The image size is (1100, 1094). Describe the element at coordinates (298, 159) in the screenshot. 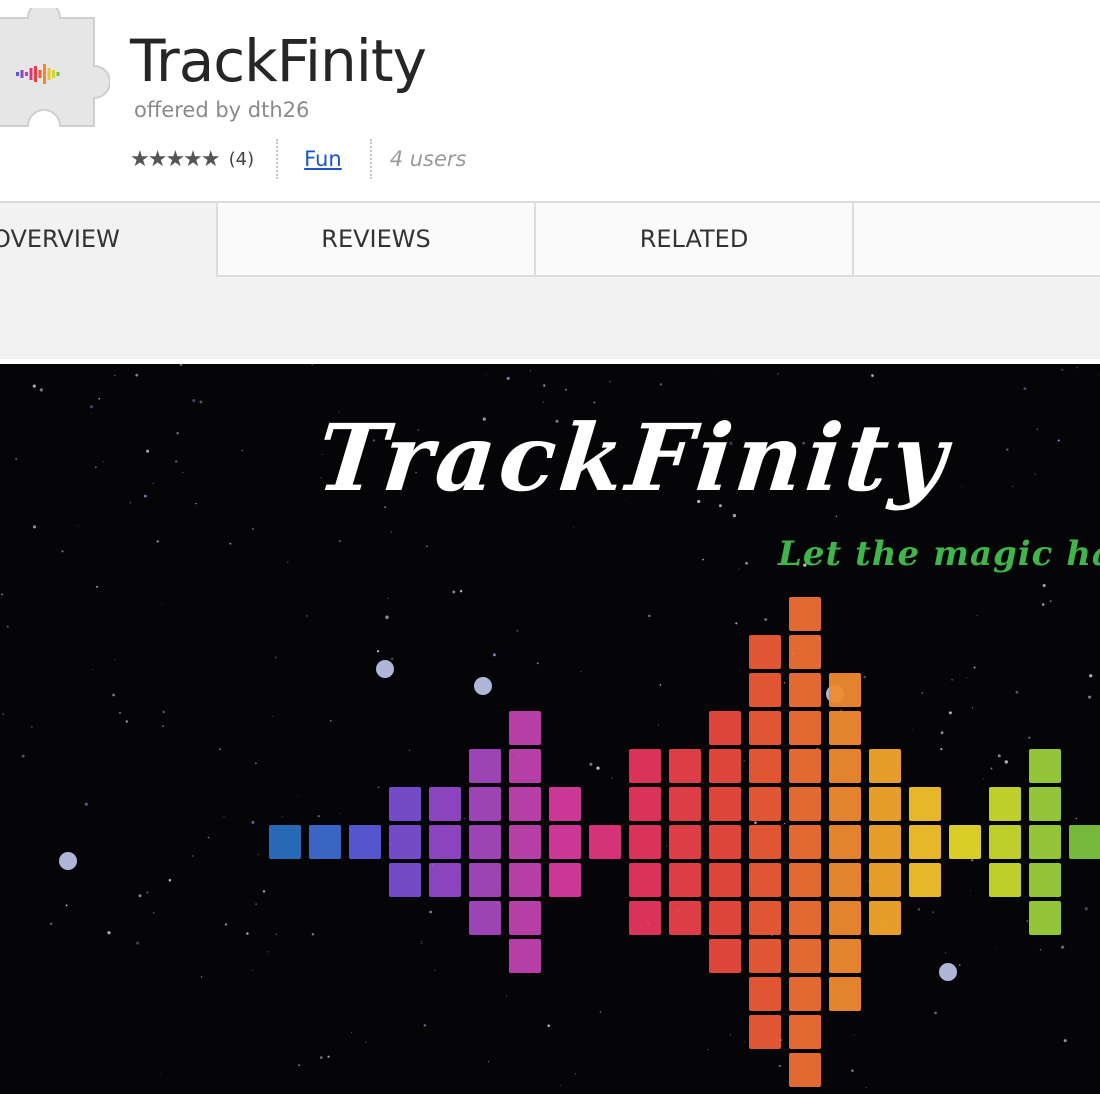

I see `meta-row: ★★★★★ (4) Fun 4 users` at that location.